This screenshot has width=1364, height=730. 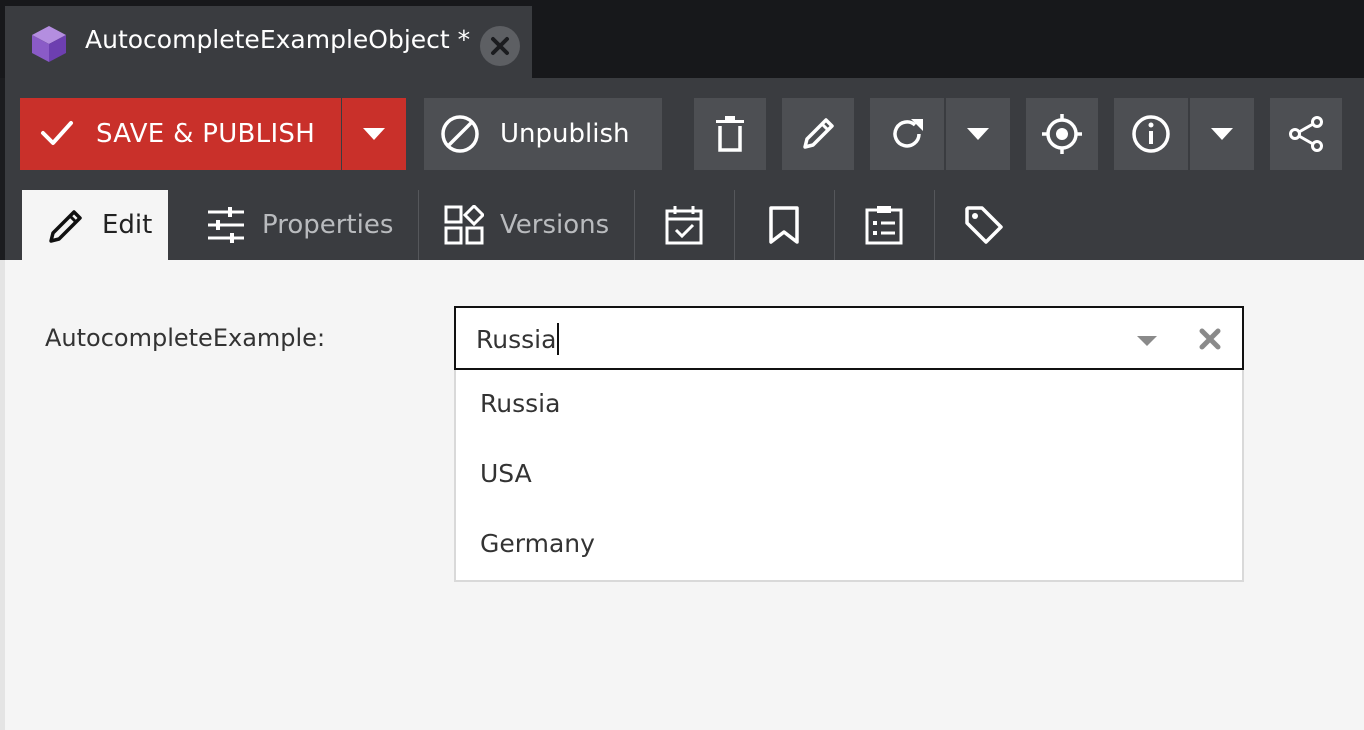 I want to click on trash-icon, so click(x=730, y=134).